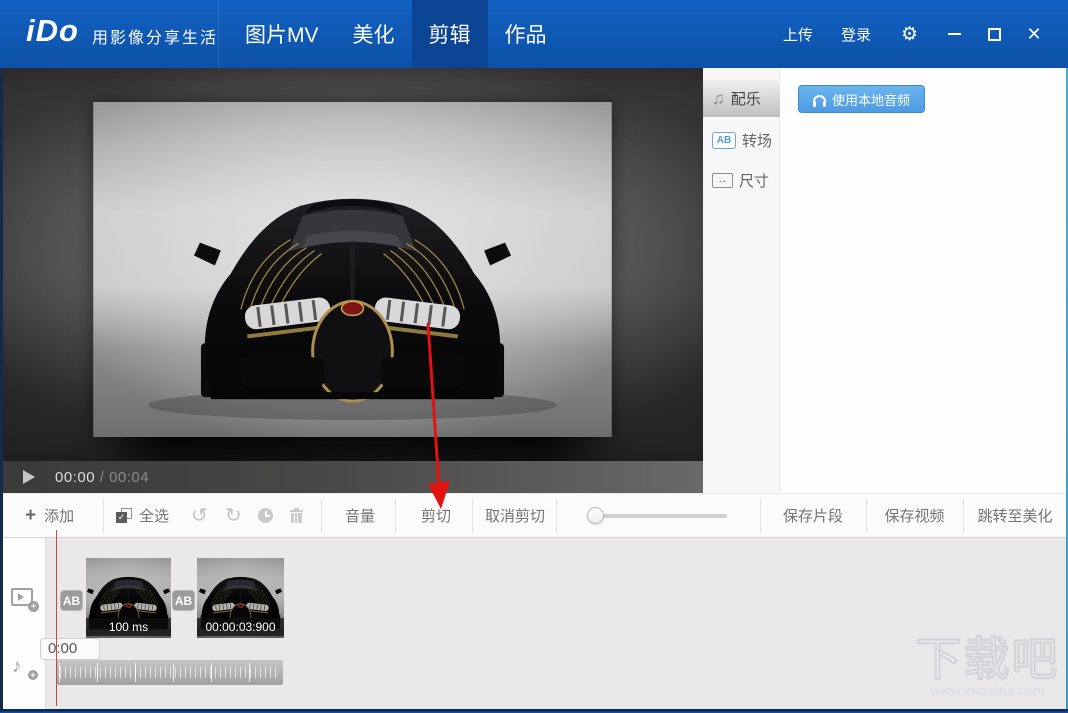 Image resolution: width=1068 pixels, height=713 pixels. I want to click on header-actions: 上传 登录 ⚙ ✕, so click(911, 34).